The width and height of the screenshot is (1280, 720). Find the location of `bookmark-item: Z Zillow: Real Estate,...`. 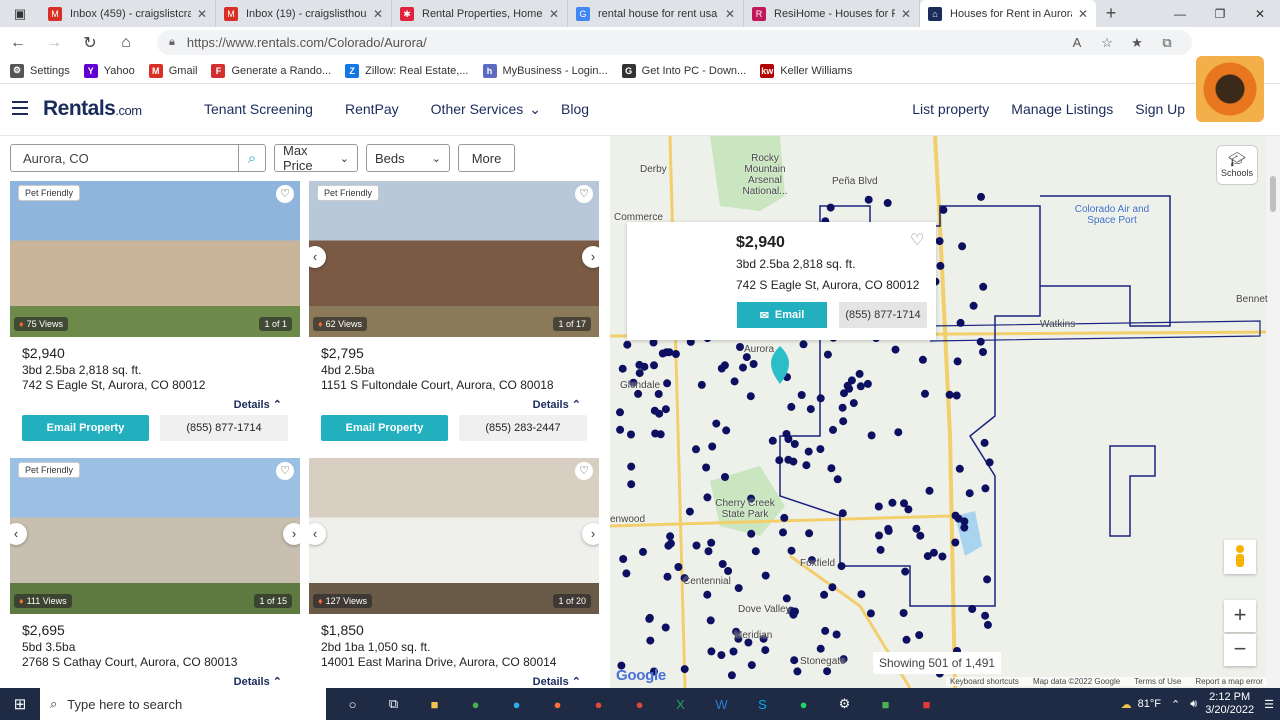

bookmark-item: Z Zillow: Real Estate,... is located at coordinates (407, 70).